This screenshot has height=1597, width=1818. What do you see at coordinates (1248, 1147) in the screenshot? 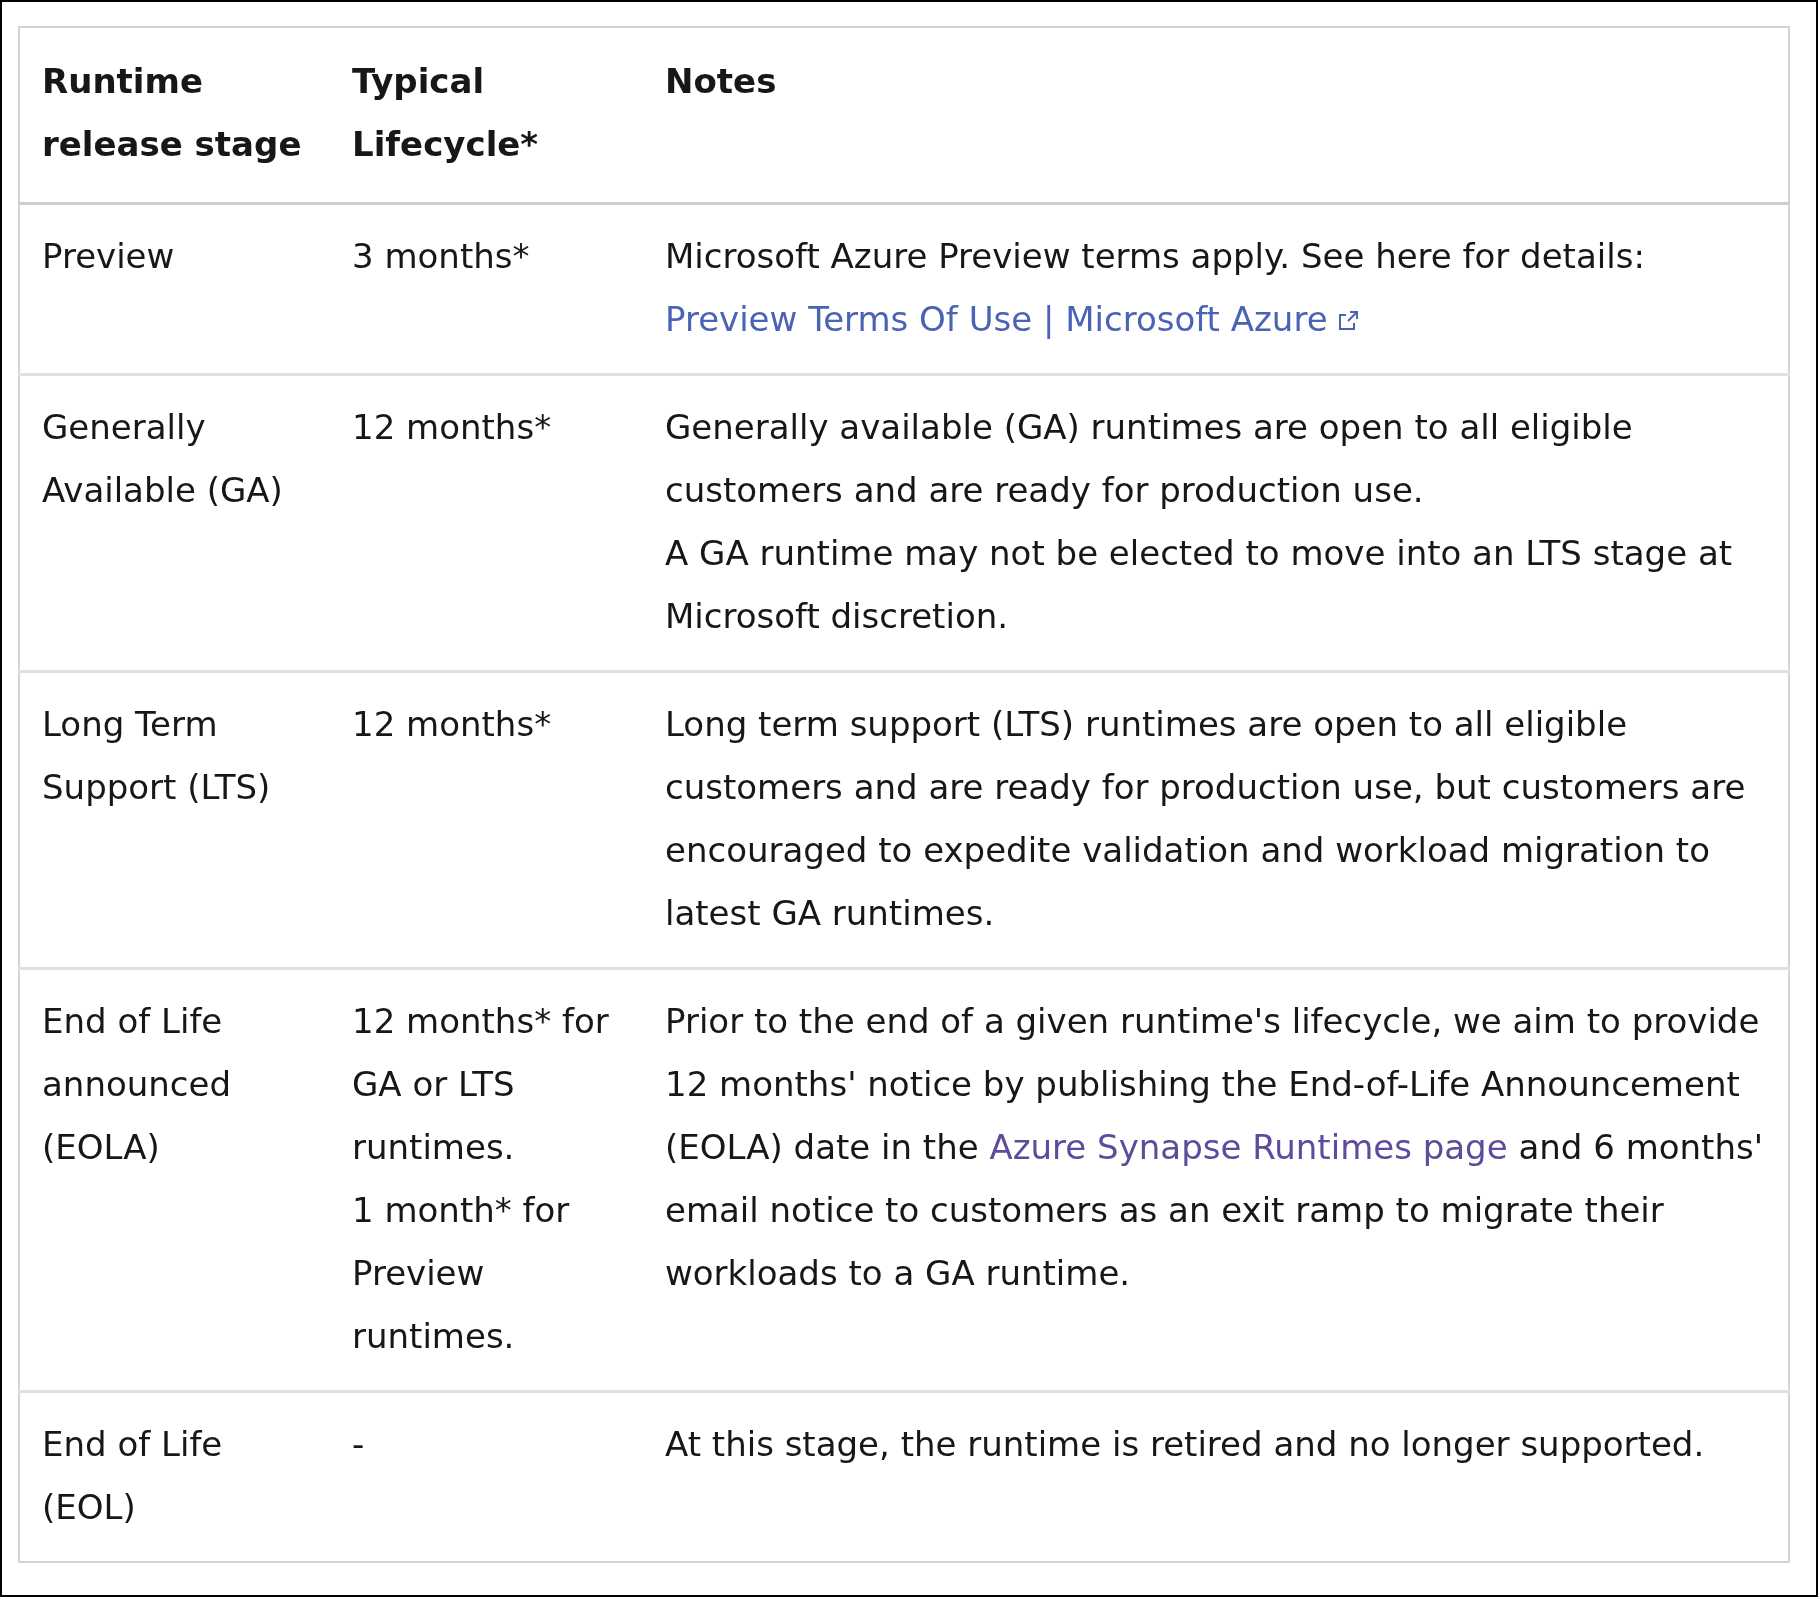
I see `link: Azure Synapse Runtimes page` at bounding box center [1248, 1147].